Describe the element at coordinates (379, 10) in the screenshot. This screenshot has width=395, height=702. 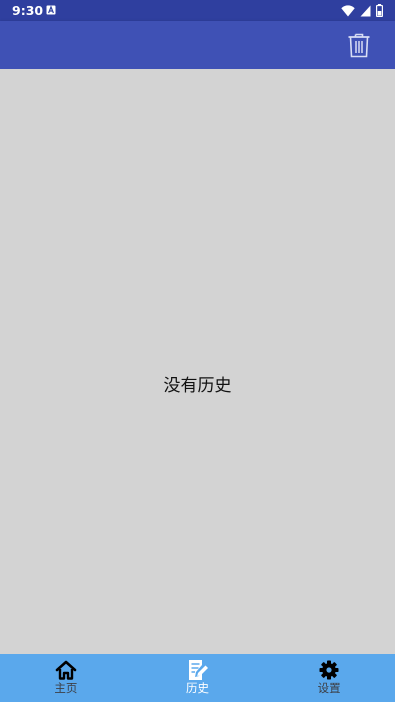
I see `battery-icon` at that location.